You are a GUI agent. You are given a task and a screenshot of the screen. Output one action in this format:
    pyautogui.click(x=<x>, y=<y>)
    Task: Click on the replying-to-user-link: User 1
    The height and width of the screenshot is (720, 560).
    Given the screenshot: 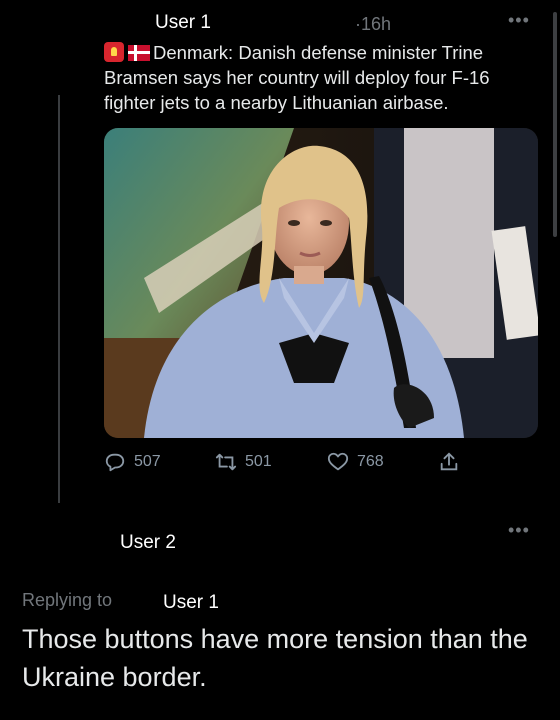 What is the action you would take?
    pyautogui.click(x=191, y=603)
    